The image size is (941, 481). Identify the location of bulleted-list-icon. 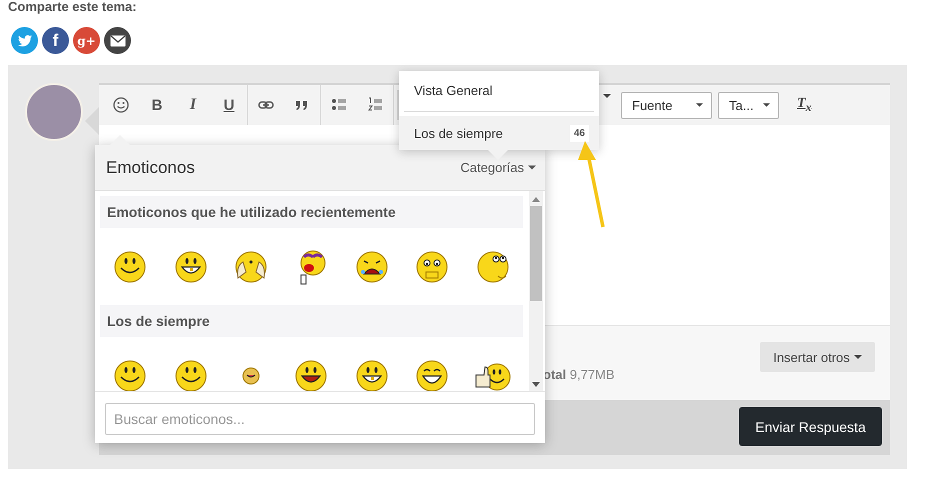
(339, 105).